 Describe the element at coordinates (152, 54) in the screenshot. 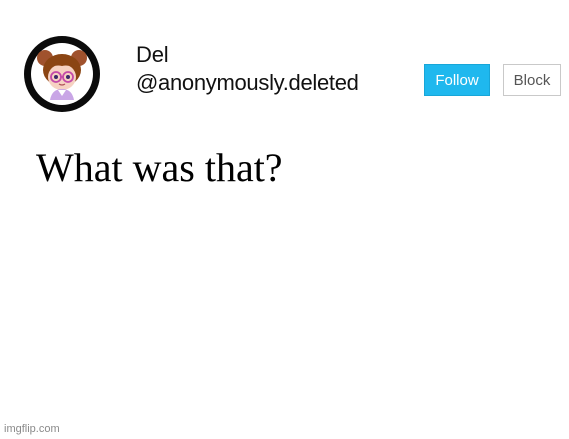

I see `profile-display-name: Del` at that location.